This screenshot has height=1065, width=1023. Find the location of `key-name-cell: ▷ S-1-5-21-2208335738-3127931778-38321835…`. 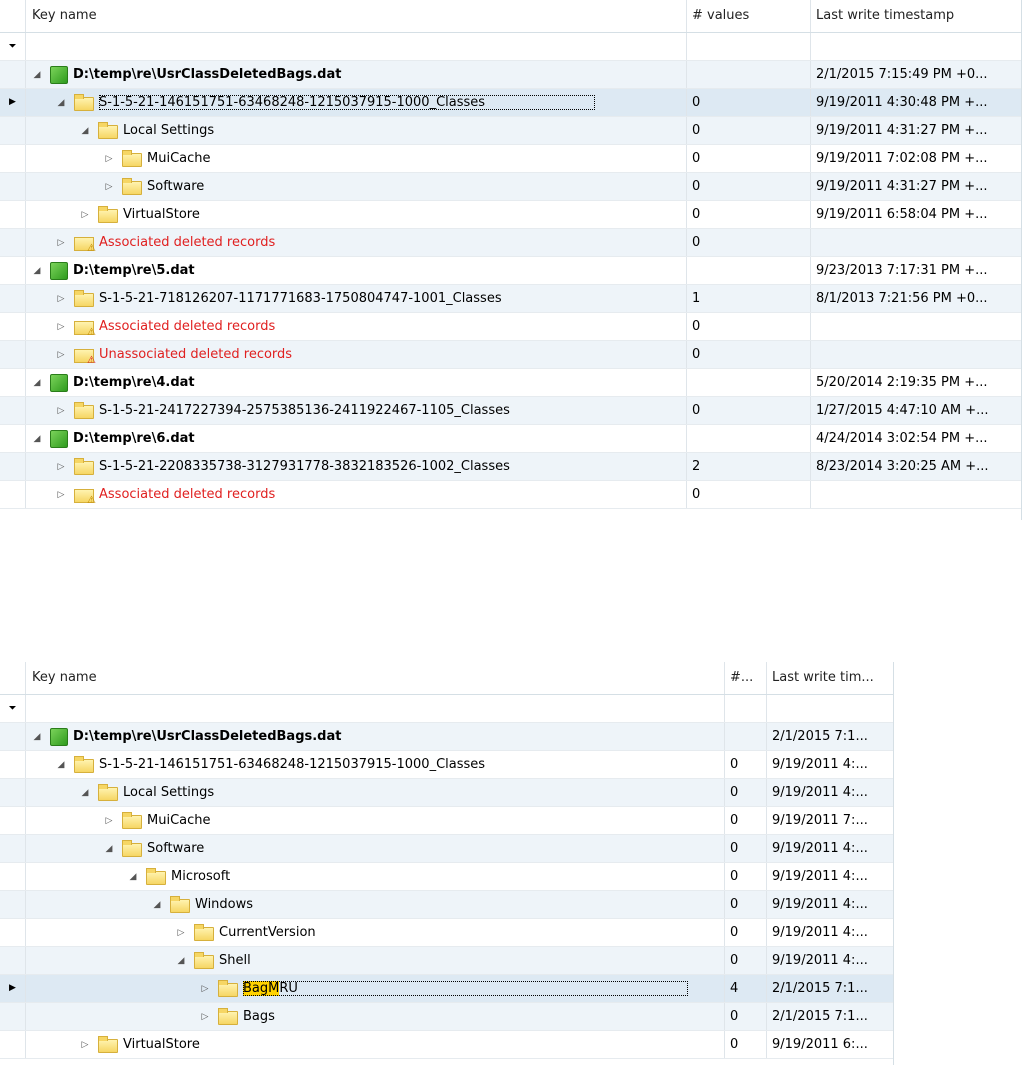

key-name-cell: ▷ S-1-5-21-2208335738-3127931778-38321835… is located at coordinates (372, 466).